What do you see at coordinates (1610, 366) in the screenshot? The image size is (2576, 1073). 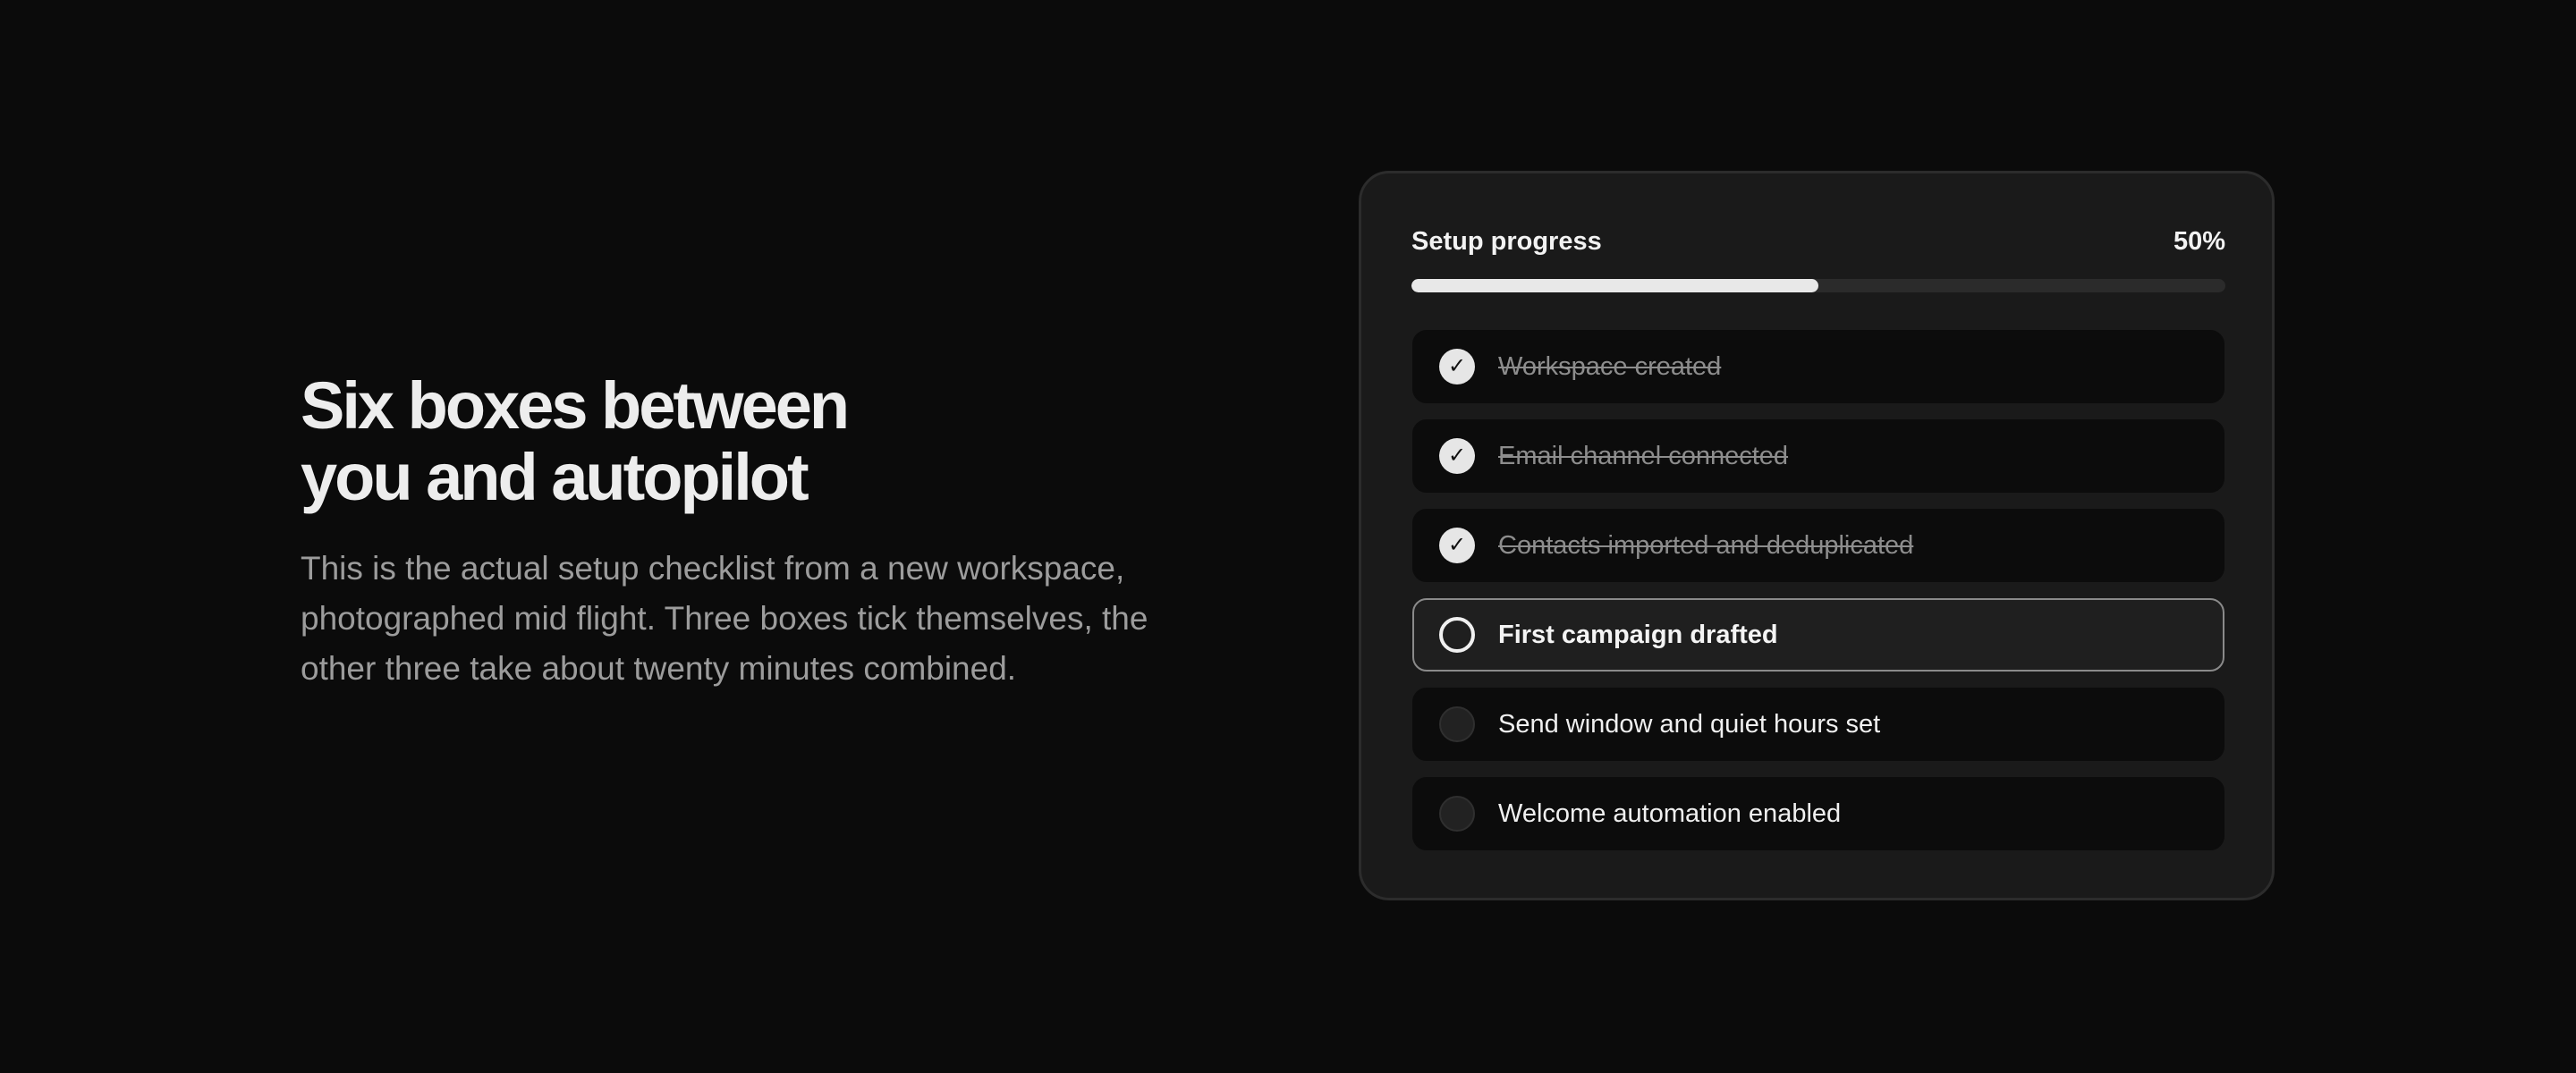 I see `checklist-item-label: Workspace created` at bounding box center [1610, 366].